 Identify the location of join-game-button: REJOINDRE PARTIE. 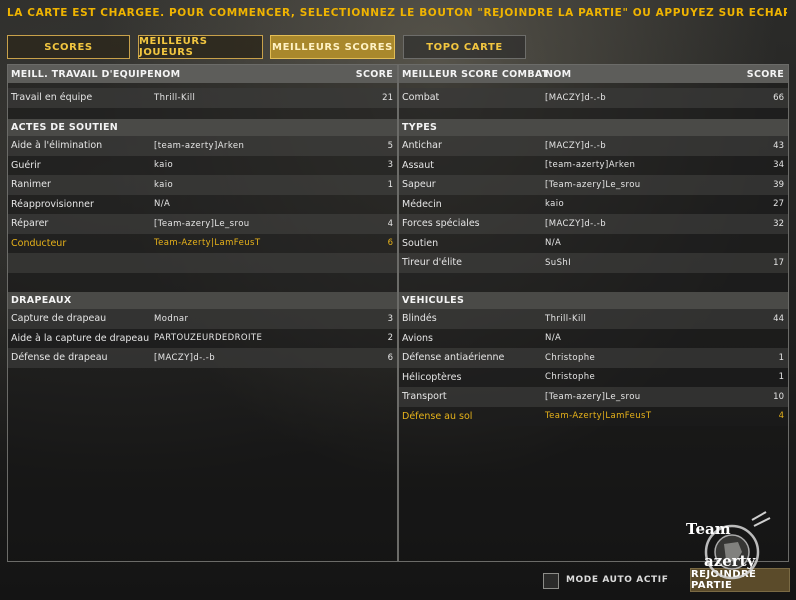
(740, 580).